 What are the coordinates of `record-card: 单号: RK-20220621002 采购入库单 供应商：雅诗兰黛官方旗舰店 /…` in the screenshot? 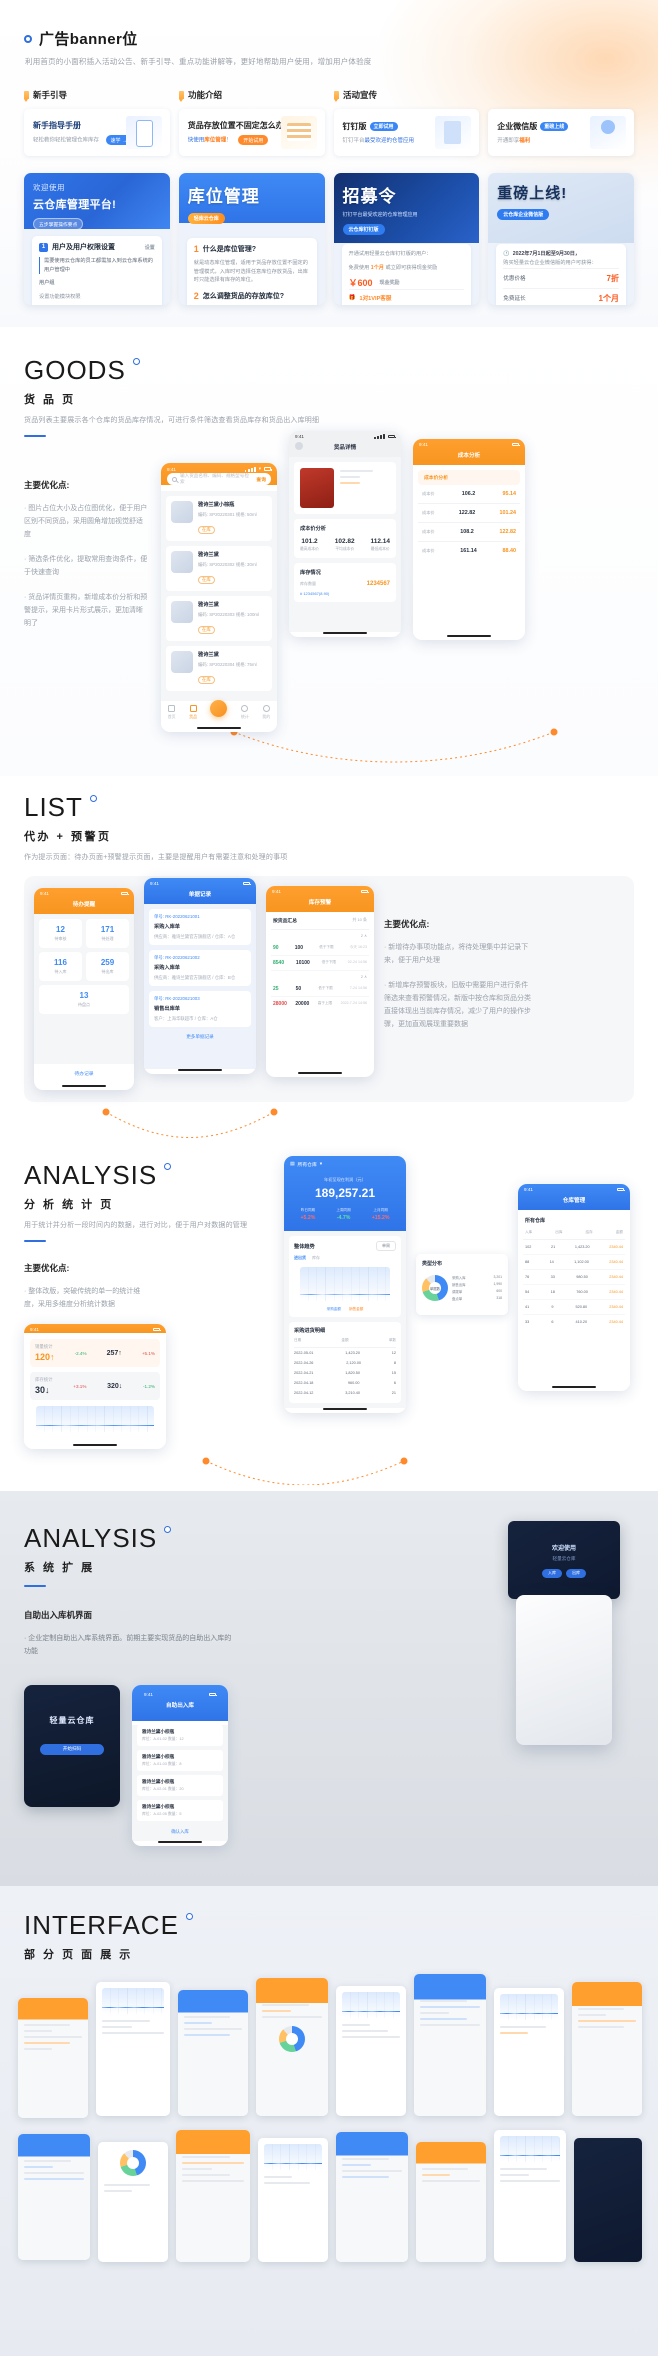 It's located at (200, 968).